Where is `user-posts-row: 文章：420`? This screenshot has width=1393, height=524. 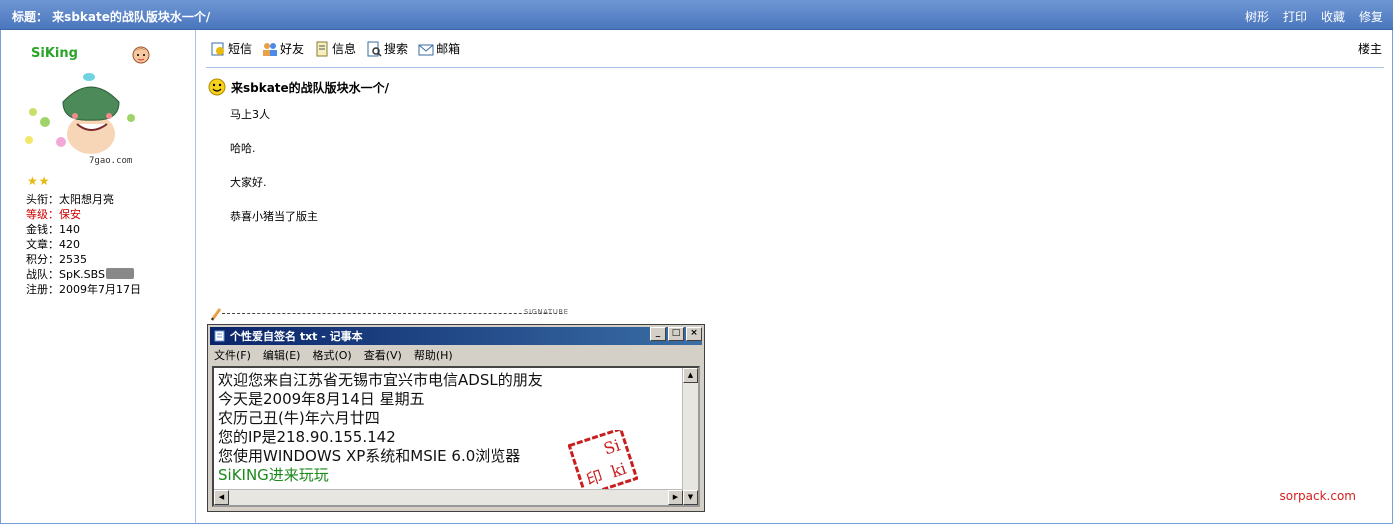
user-posts-row: 文章：420 is located at coordinates (53, 244).